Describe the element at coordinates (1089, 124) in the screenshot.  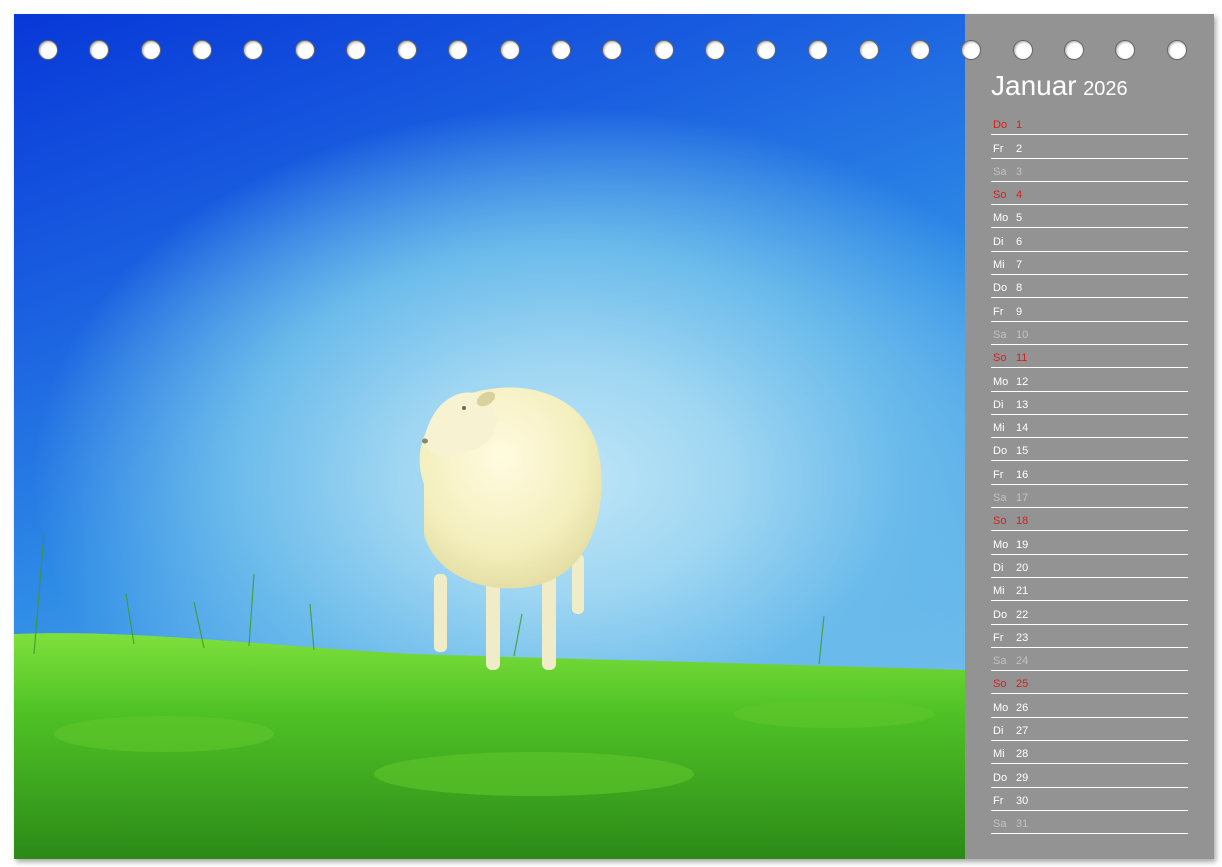
I see `day-row: Do 1` at that location.